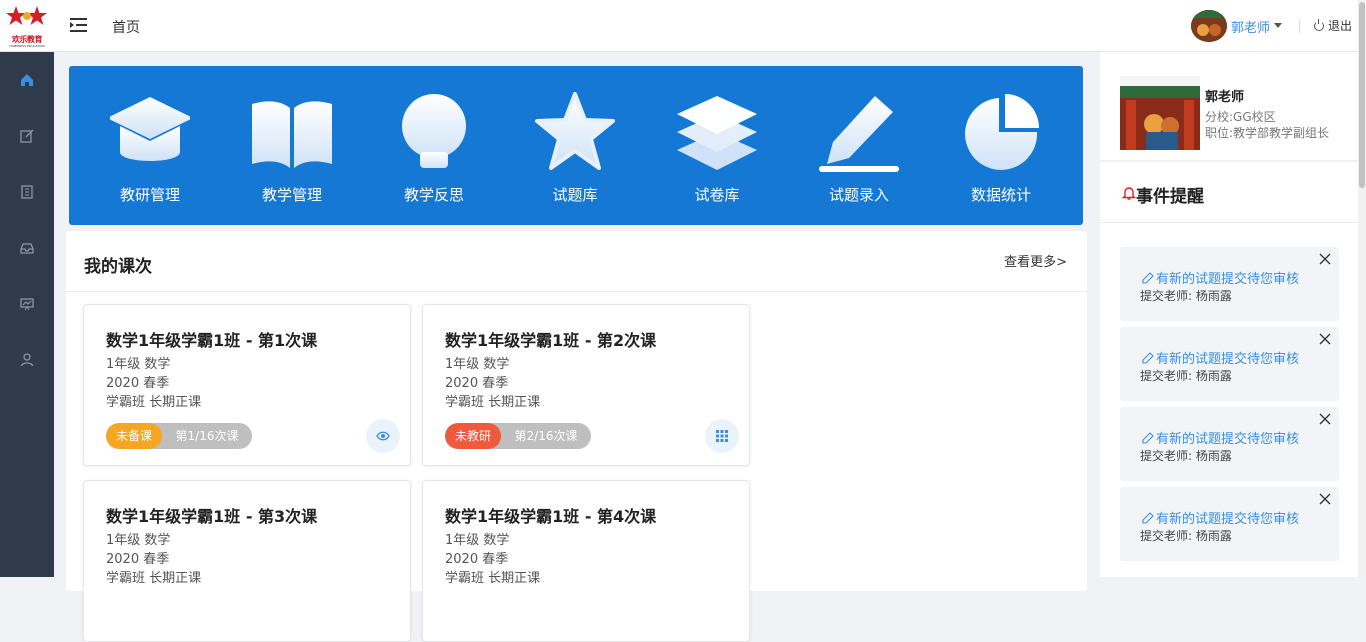 Image resolution: width=1366 pixels, height=642 pixels. I want to click on nav-research-management: 教研管理, so click(150, 145).